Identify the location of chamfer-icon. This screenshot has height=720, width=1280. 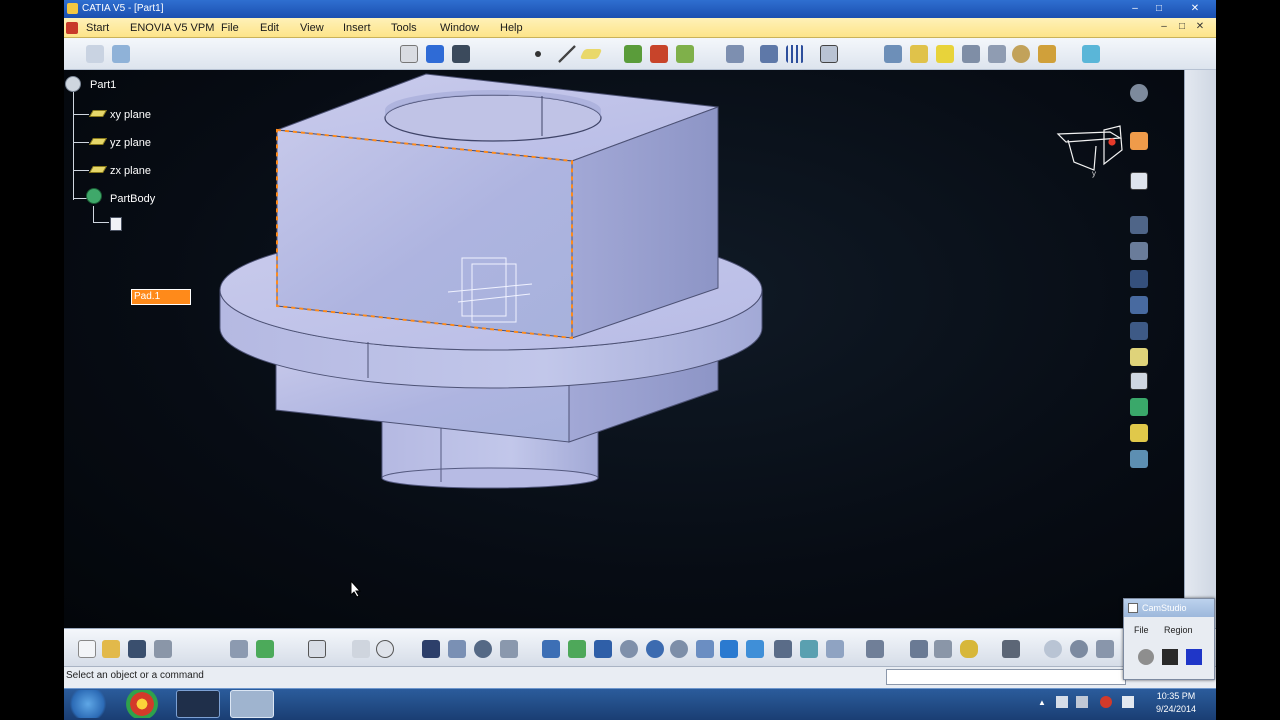
(769, 54).